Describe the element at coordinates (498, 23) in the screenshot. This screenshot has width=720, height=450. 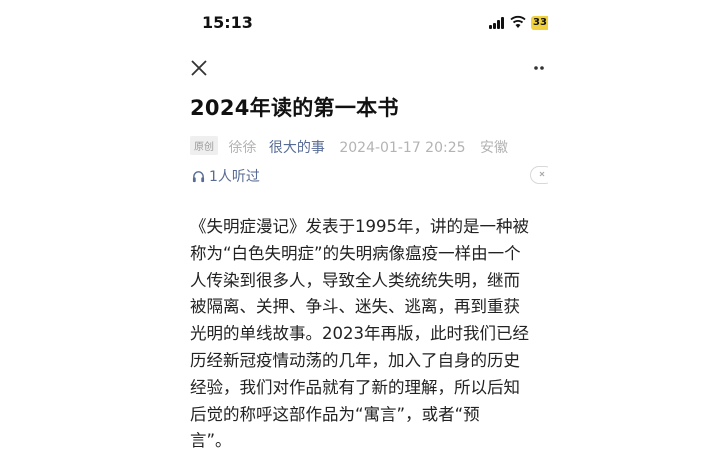
I see `signal-icon` at that location.